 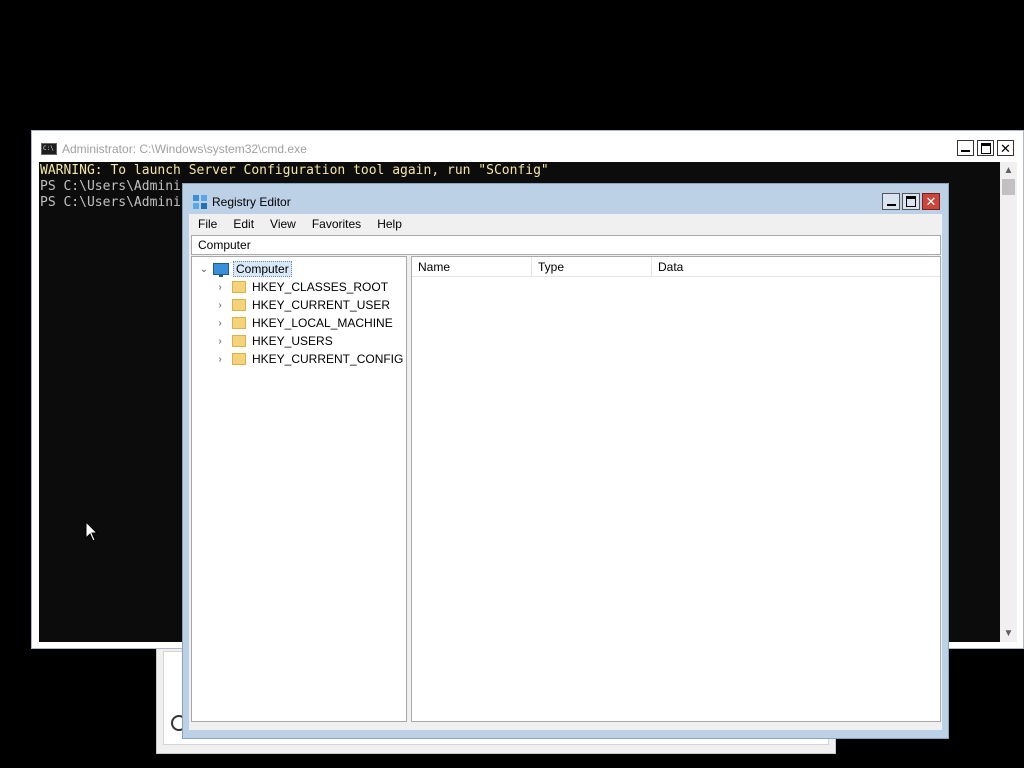 What do you see at coordinates (336, 224) in the screenshot?
I see `menu-favorites: Favorites` at bounding box center [336, 224].